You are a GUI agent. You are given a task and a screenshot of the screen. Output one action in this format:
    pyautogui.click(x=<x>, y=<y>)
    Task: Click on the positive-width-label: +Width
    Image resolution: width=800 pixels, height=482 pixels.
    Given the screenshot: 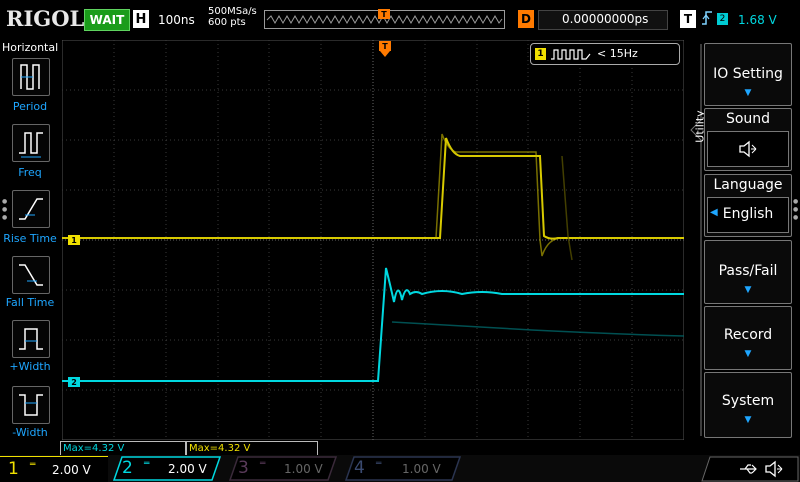 What is the action you would take?
    pyautogui.click(x=30, y=366)
    